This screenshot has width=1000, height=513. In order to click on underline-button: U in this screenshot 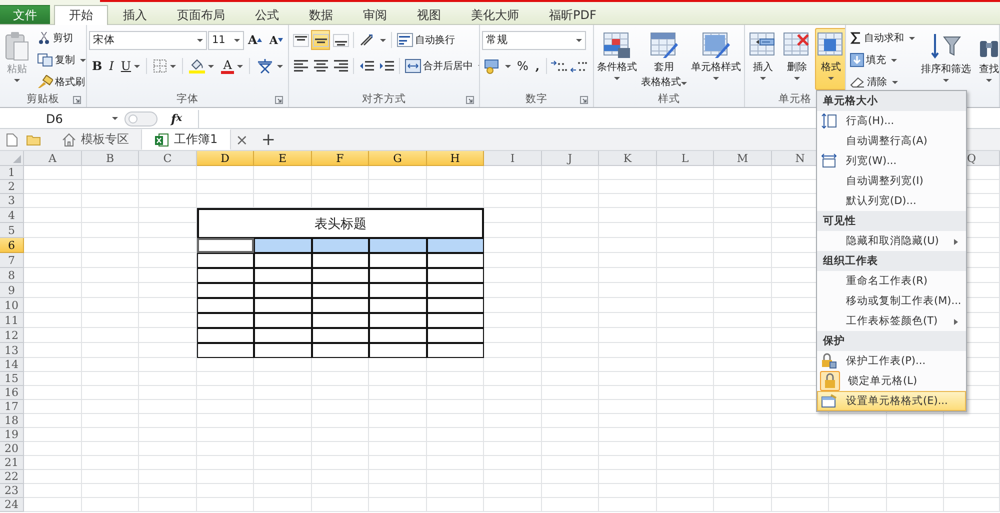, I will do `click(131, 66)`.